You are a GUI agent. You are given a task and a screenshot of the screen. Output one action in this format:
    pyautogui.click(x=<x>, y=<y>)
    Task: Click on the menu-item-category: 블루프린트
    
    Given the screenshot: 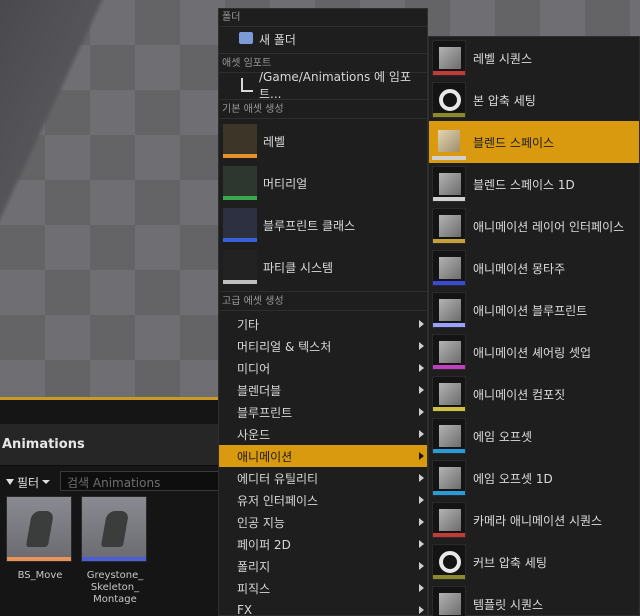 What is the action you would take?
    pyautogui.click(x=323, y=412)
    